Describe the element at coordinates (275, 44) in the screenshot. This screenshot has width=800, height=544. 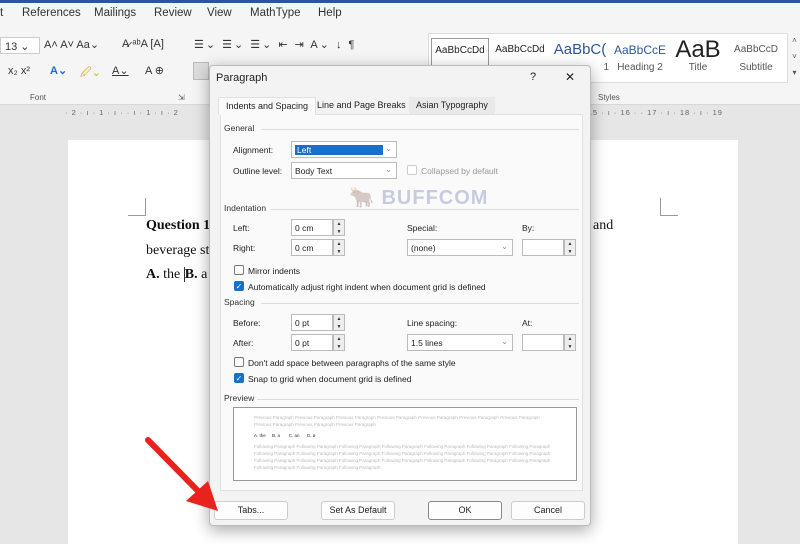
I see `list-icons: ☰⌄ ☰⌄ ☰⌄ ⇤ ⇥ A⌄ ↓ ¶` at that location.